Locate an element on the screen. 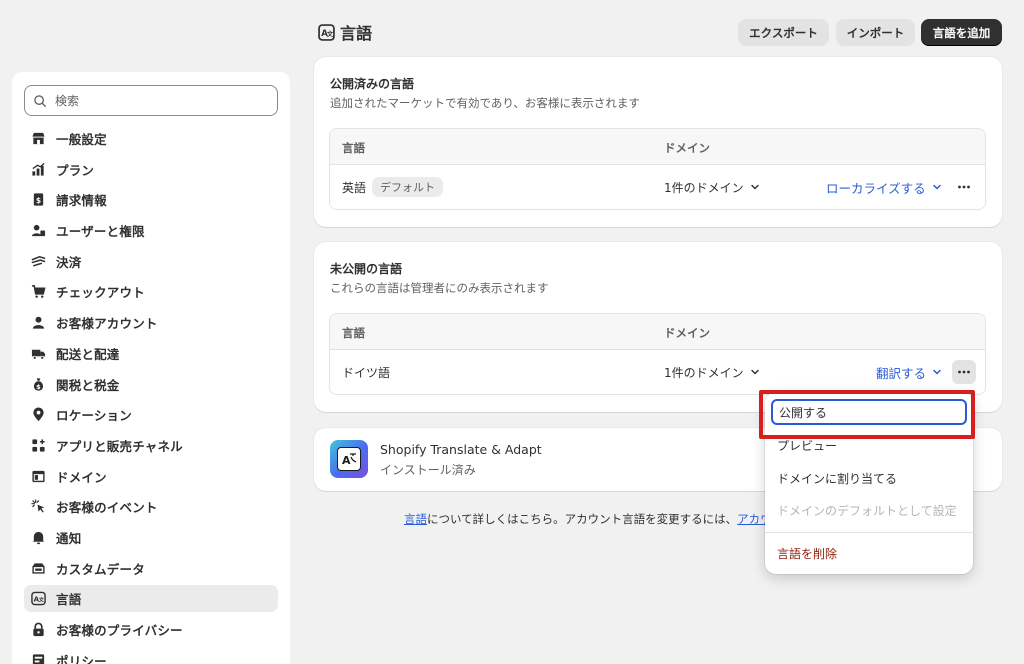 The image size is (1024, 664). domain-icon is located at coordinates (38, 476).